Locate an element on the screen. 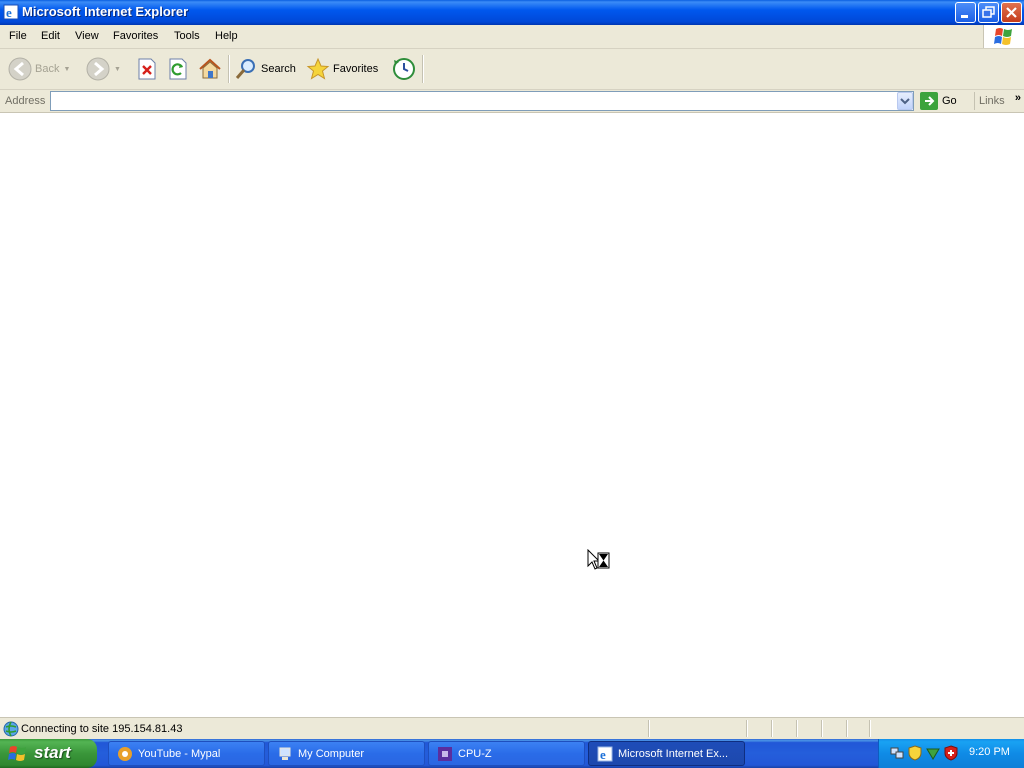 Image resolution: width=1024 pixels, height=768 pixels. taskbar-item-label: My Computer is located at coordinates (331, 753).